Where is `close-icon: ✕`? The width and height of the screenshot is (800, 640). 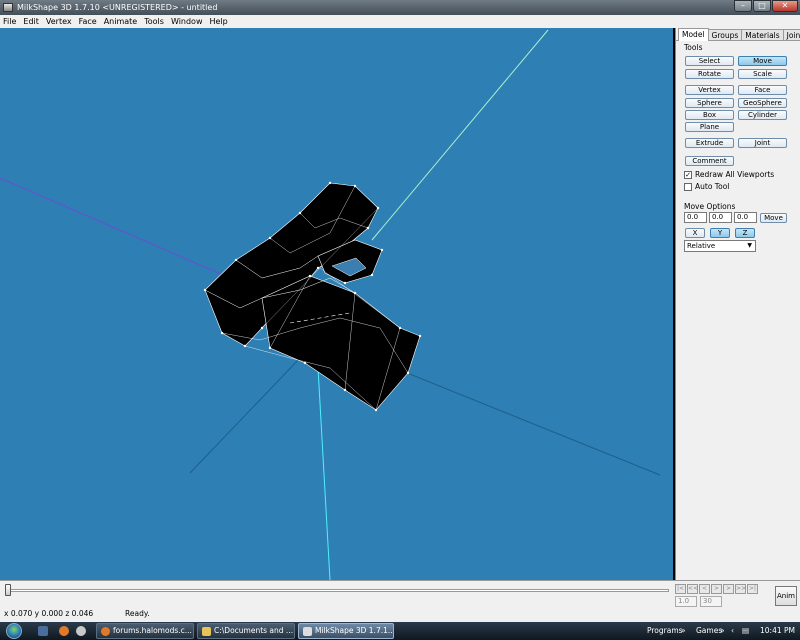 close-icon: ✕ is located at coordinates (785, 6).